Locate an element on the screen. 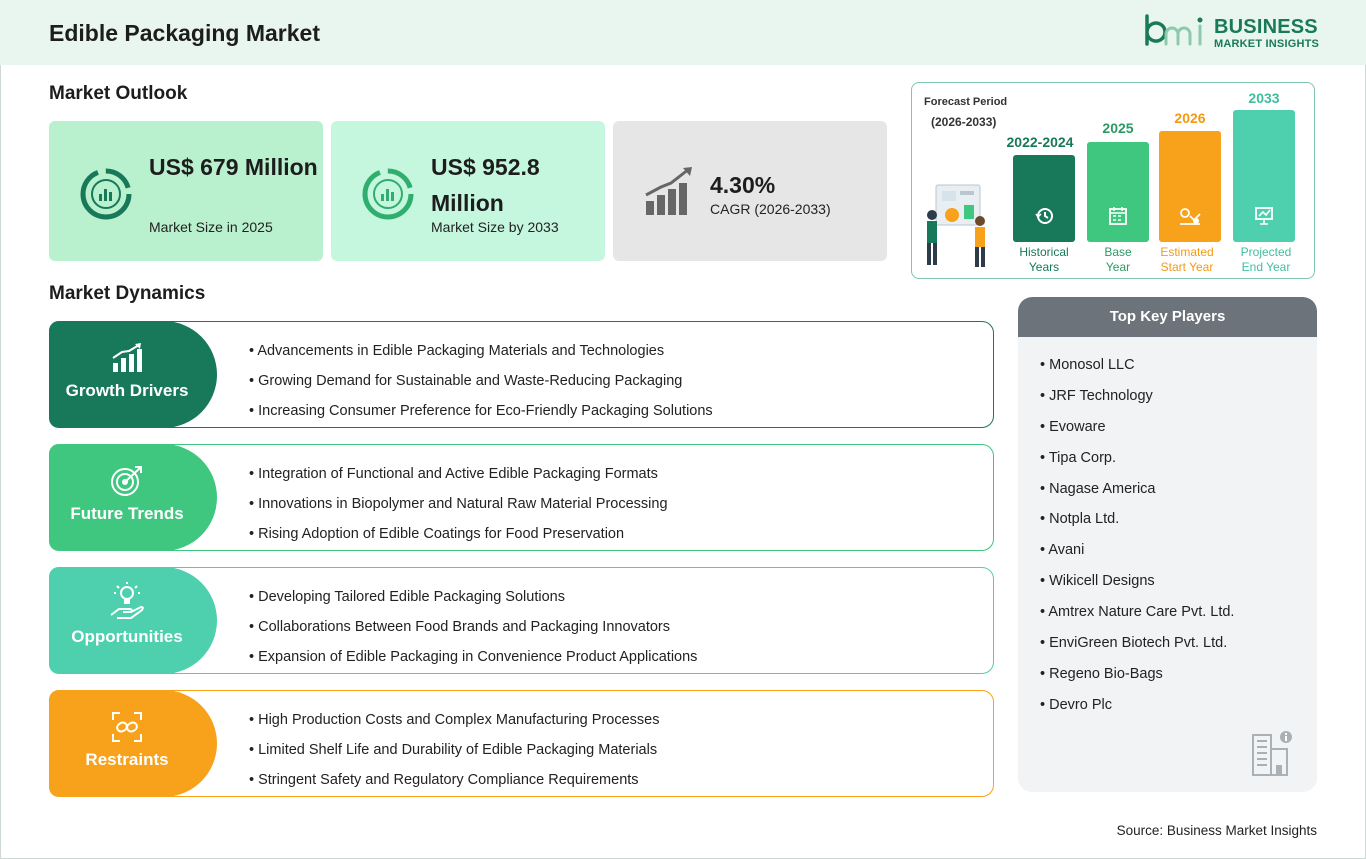 The width and height of the screenshot is (1366, 859). estimate-icon is located at coordinates (1190, 216).